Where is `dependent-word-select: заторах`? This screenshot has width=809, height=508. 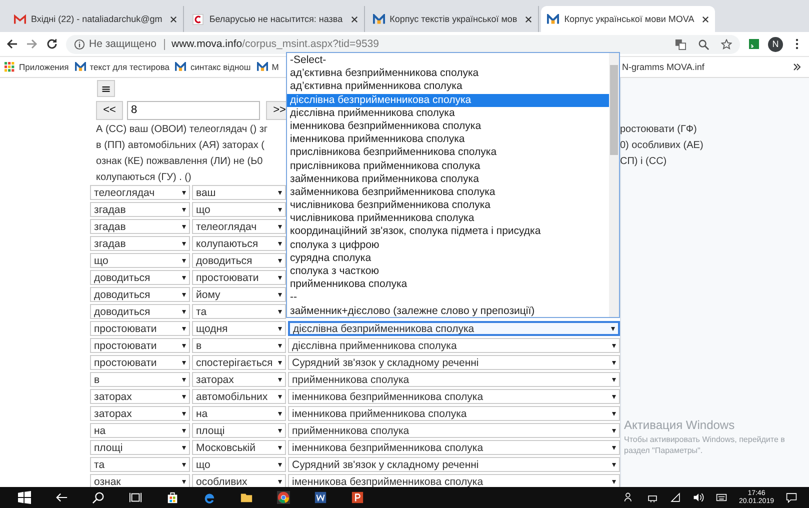 dependent-word-select: заторах is located at coordinates (239, 379).